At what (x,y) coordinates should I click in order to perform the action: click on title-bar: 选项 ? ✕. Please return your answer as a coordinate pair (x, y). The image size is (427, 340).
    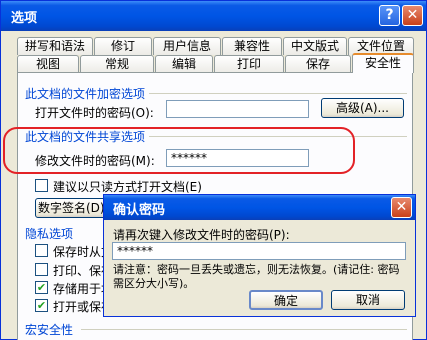
    Looking at the image, I should click on (213, 16).